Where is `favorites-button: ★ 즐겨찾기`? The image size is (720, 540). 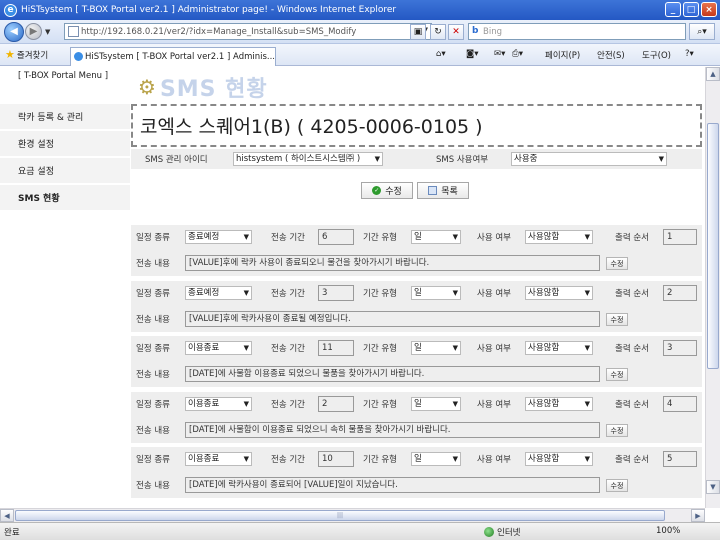
favorites-button: ★ 즐겨찾기 is located at coordinates (26, 54).